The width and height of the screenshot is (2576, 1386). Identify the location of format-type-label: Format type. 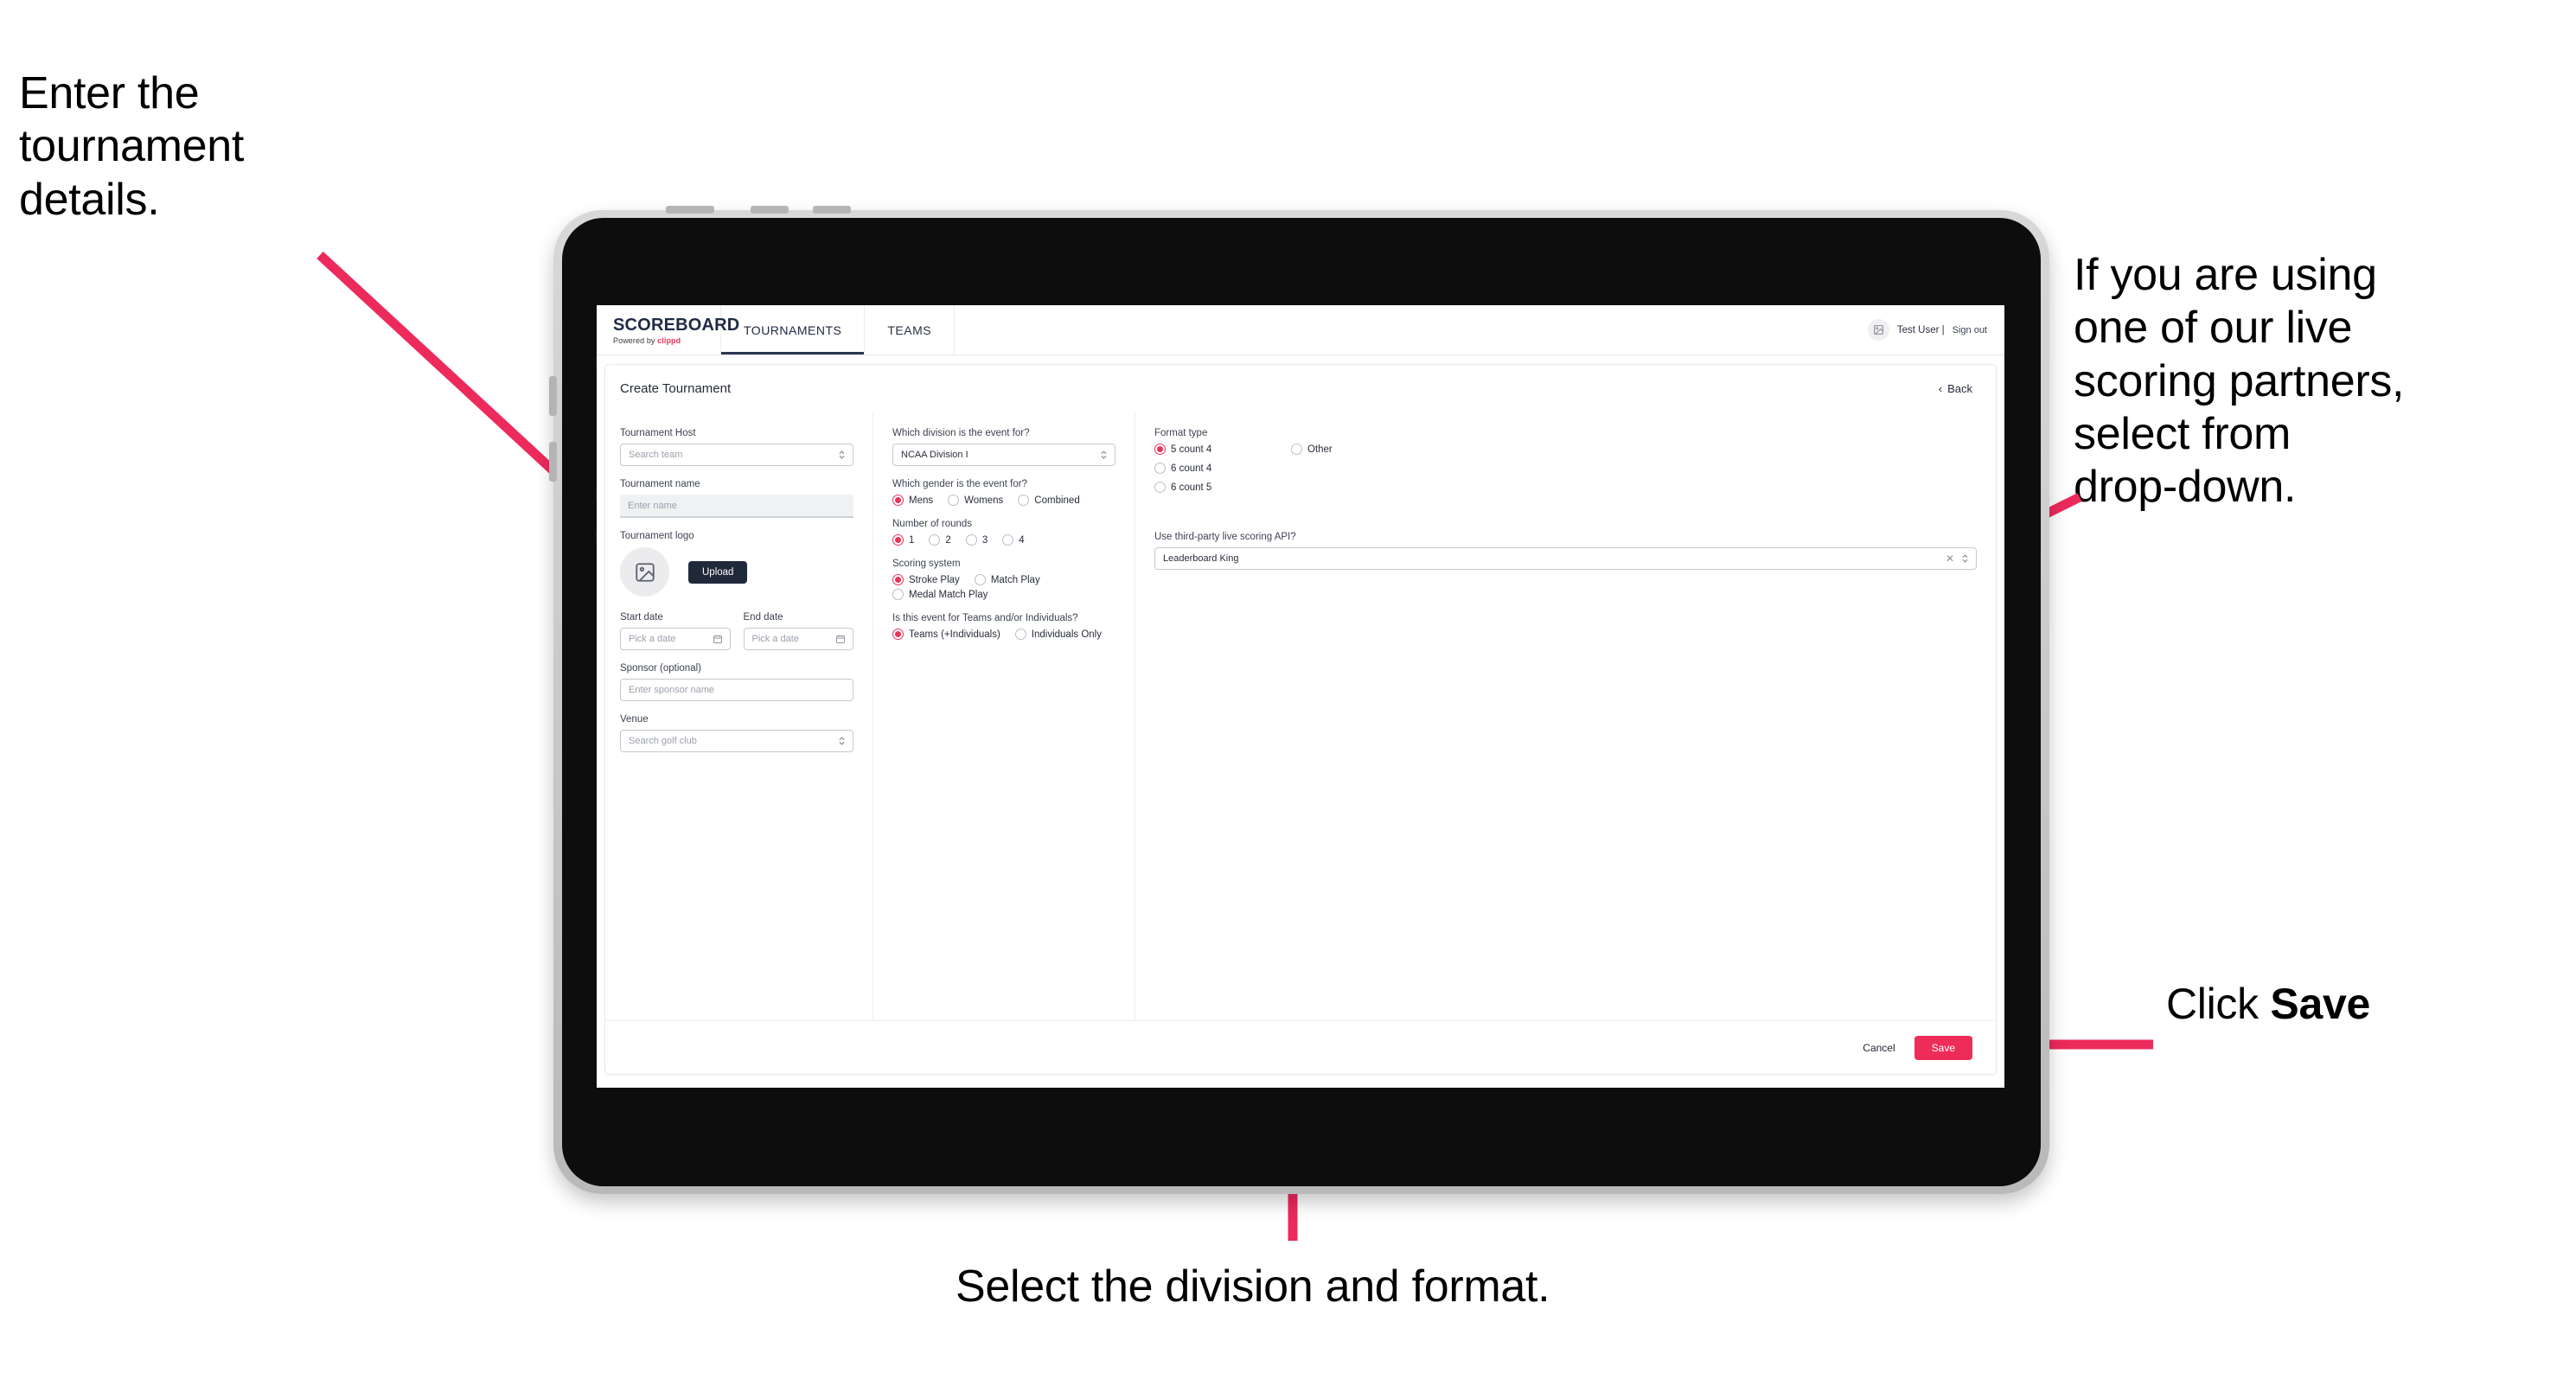
(1181, 433).